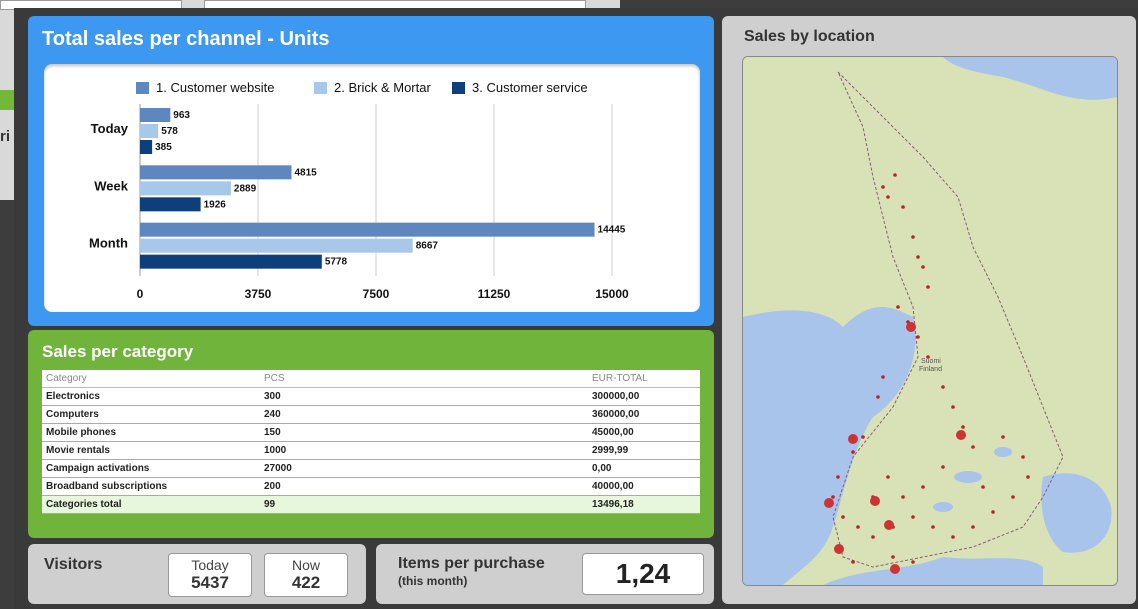  I want to click on category-pcs: 27000, so click(424, 468).